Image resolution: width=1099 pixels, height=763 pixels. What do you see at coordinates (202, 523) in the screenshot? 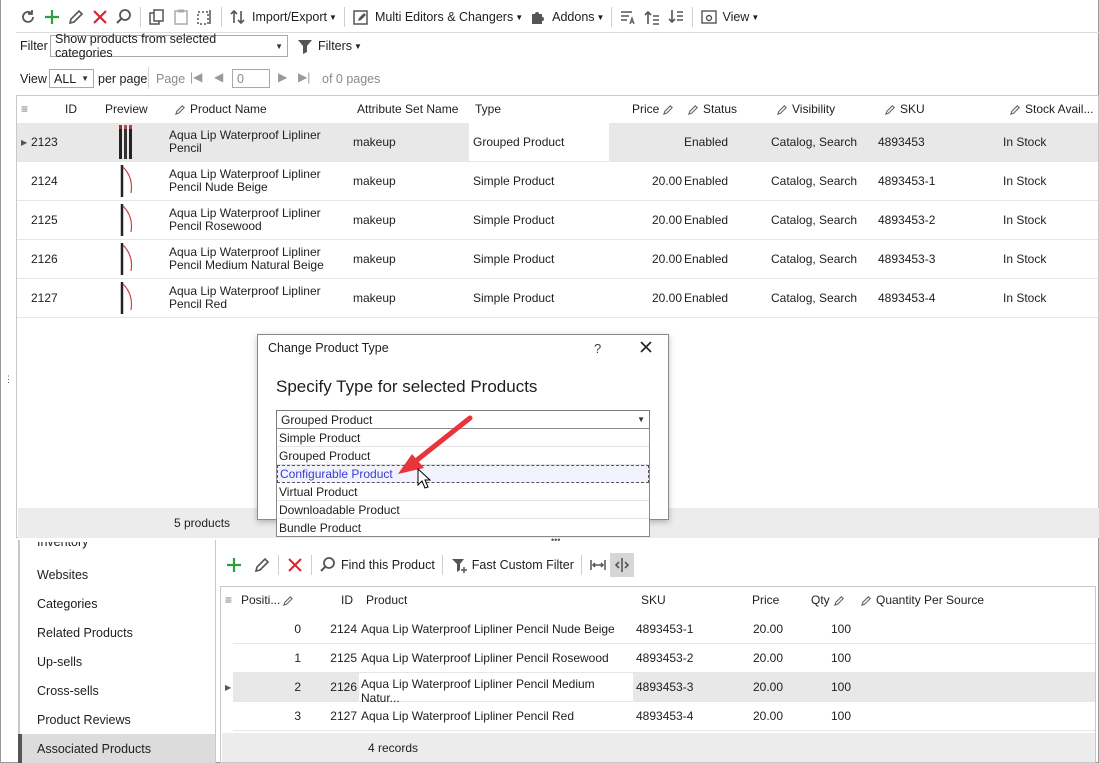
I see `products-count: 5 products` at bounding box center [202, 523].